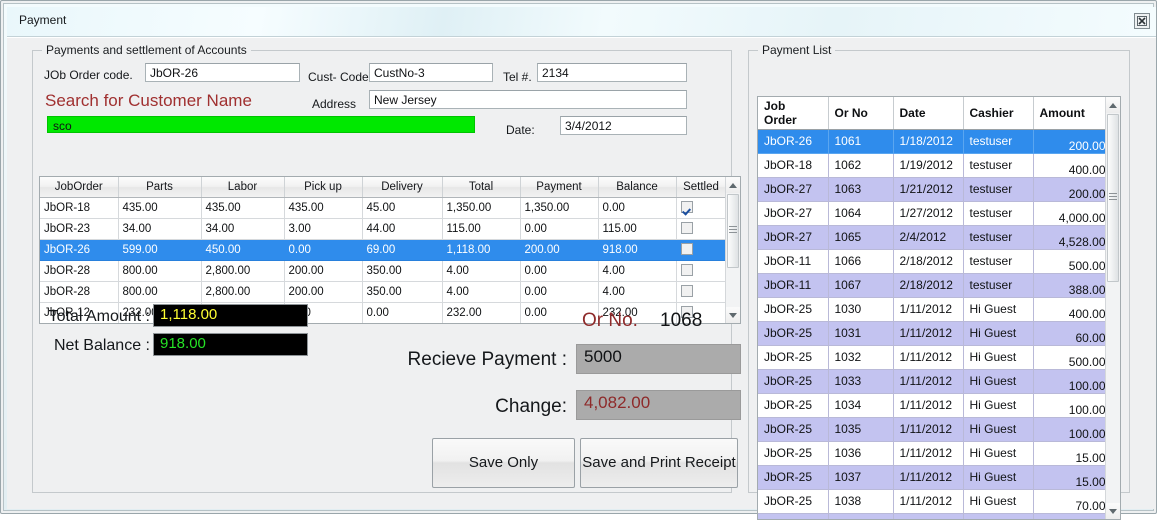  What do you see at coordinates (99, 316) in the screenshot?
I see `total-amount-label: Total Amount :` at bounding box center [99, 316].